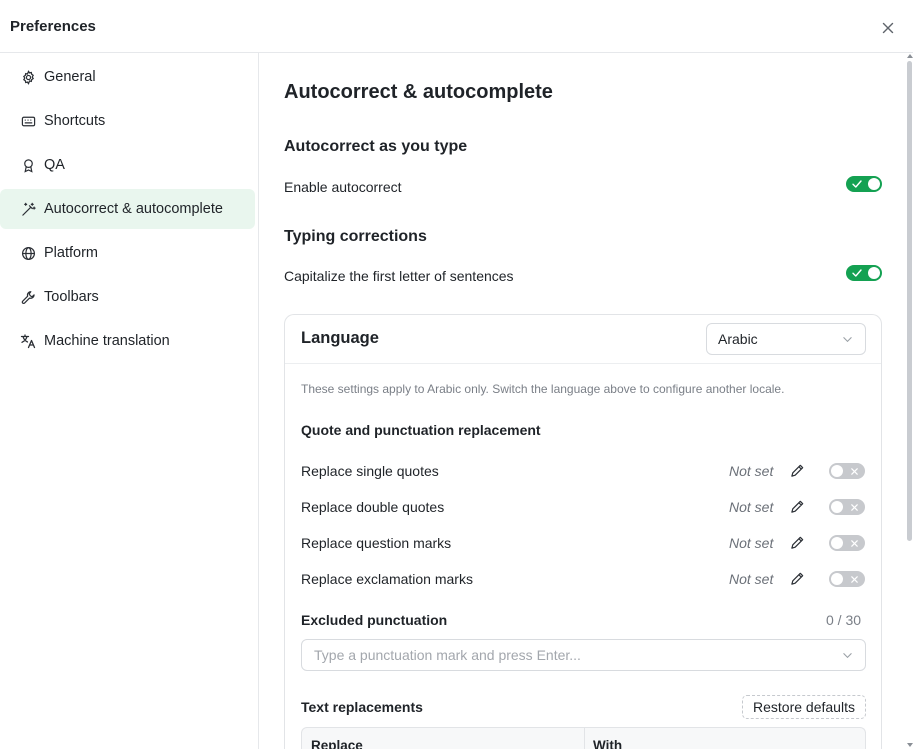 This screenshot has height=749, width=913. I want to click on text-replacements-table: Replace With, so click(583, 738).